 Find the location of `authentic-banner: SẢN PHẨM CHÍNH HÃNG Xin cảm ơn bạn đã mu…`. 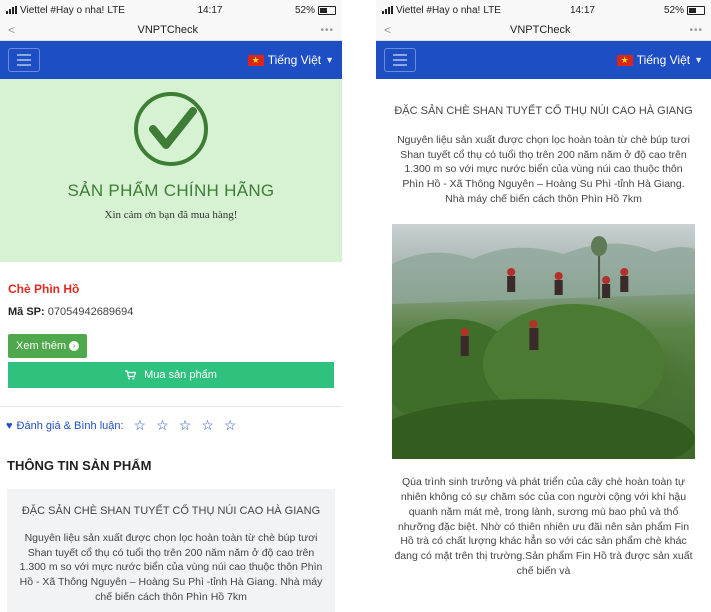

authentic-banner: SẢN PHẨM CHÍNH HÃNG Xin cảm ơn bạn đã mu… is located at coordinates (171, 170).